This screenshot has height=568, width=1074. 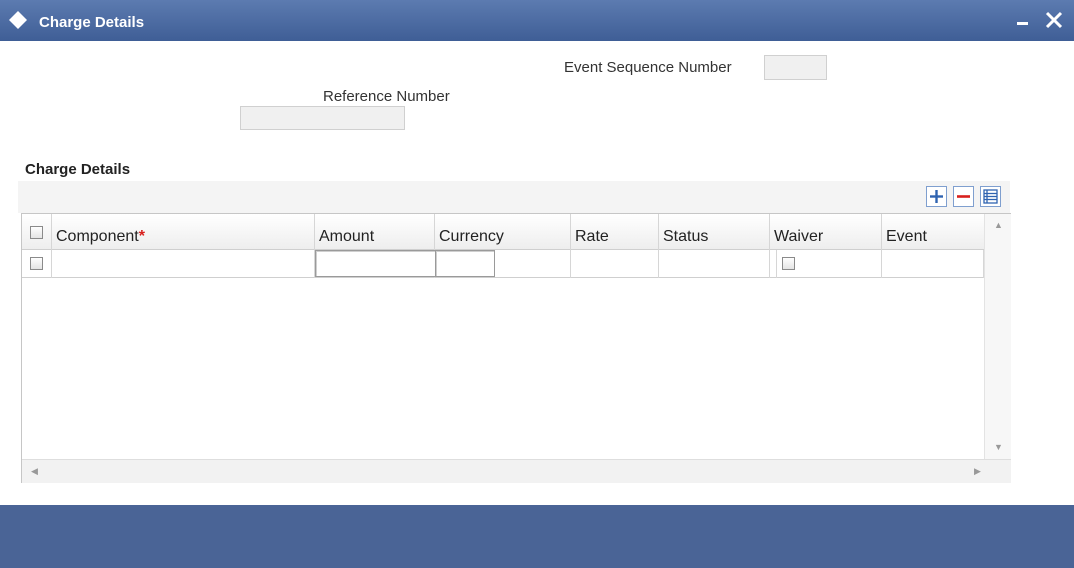 I want to click on event-sequence-number-field, so click(x=795, y=67).